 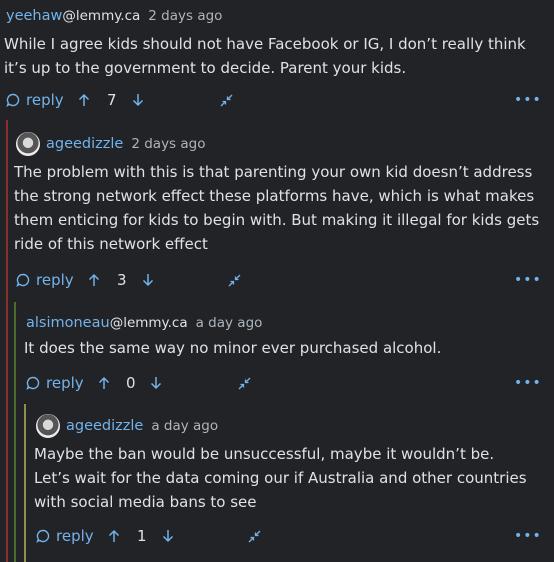 What do you see at coordinates (294, 536) in the screenshot?
I see `comment-actions: reply 1 •••` at bounding box center [294, 536].